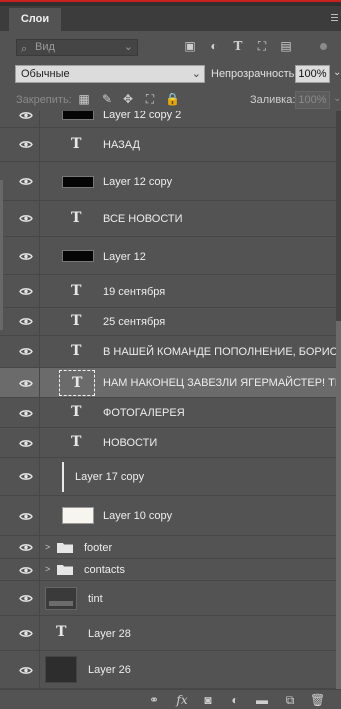 The width and height of the screenshot is (341, 709). I want to click on lock-image-icon: ✎, so click(107, 99).